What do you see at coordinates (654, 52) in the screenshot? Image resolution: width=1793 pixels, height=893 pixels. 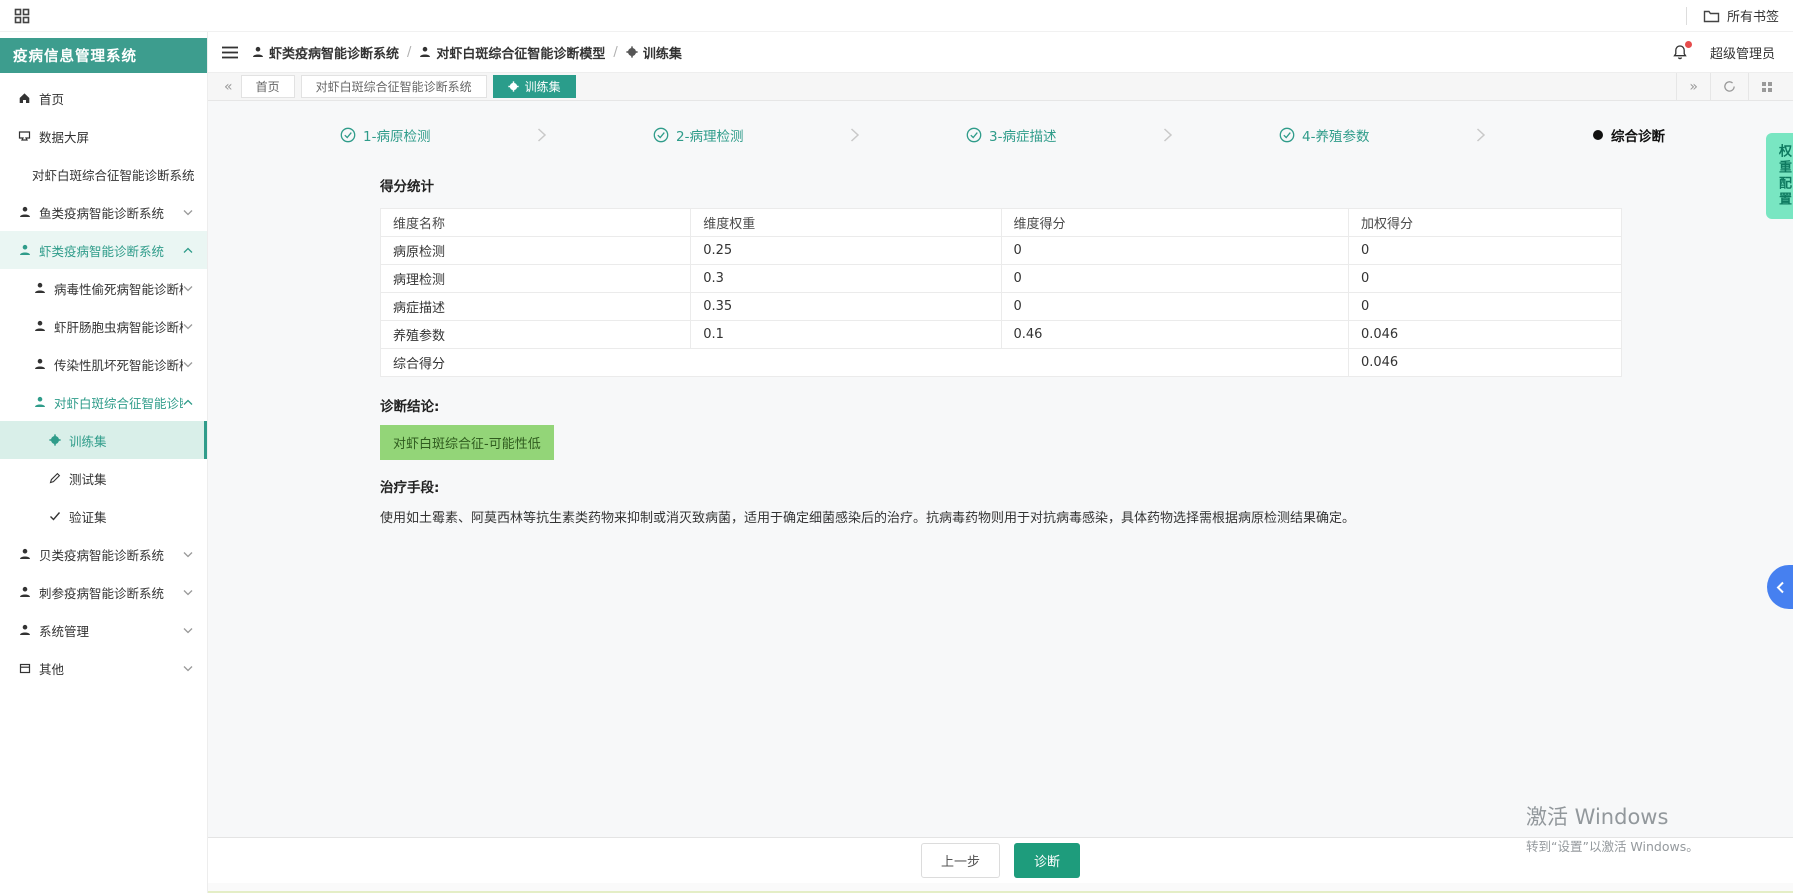 I see `breadcrumb-item: 训练集` at bounding box center [654, 52].